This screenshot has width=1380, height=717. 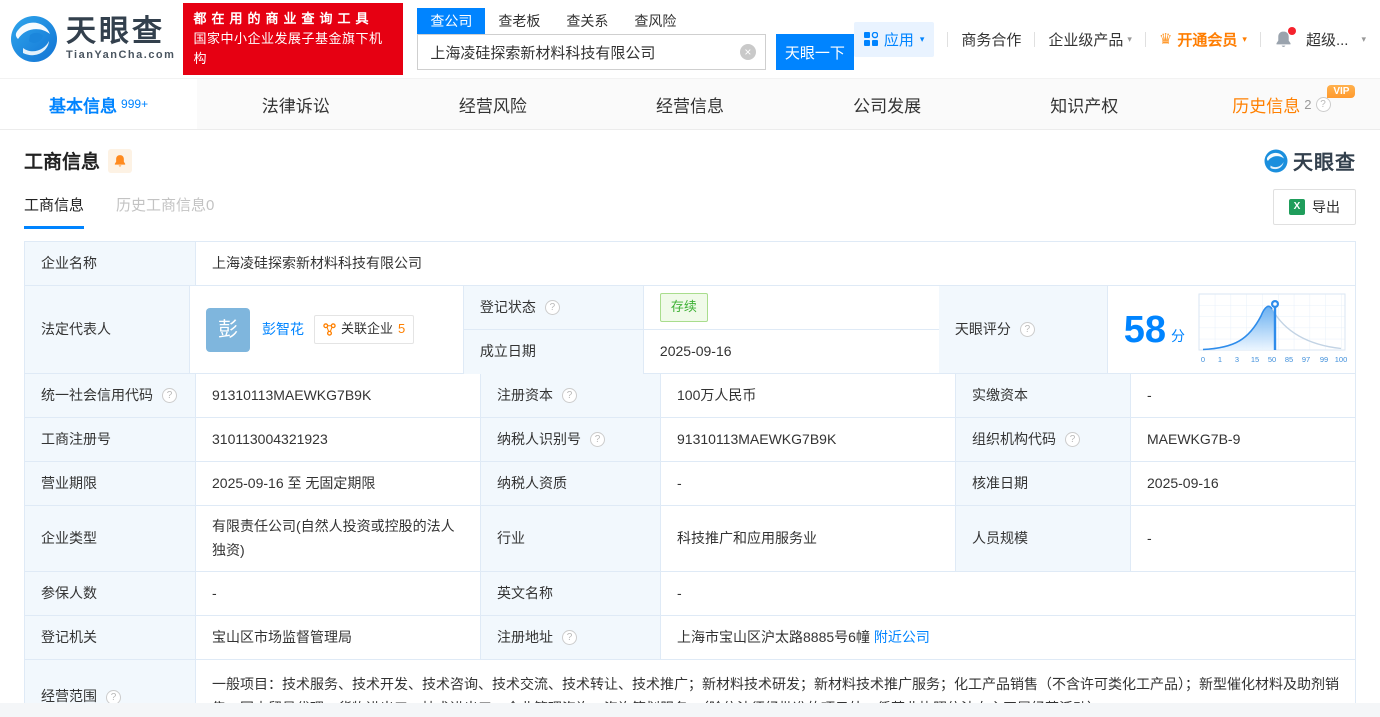 I want to click on field-label-status: 登记状态 ?, so click(x=553, y=308).